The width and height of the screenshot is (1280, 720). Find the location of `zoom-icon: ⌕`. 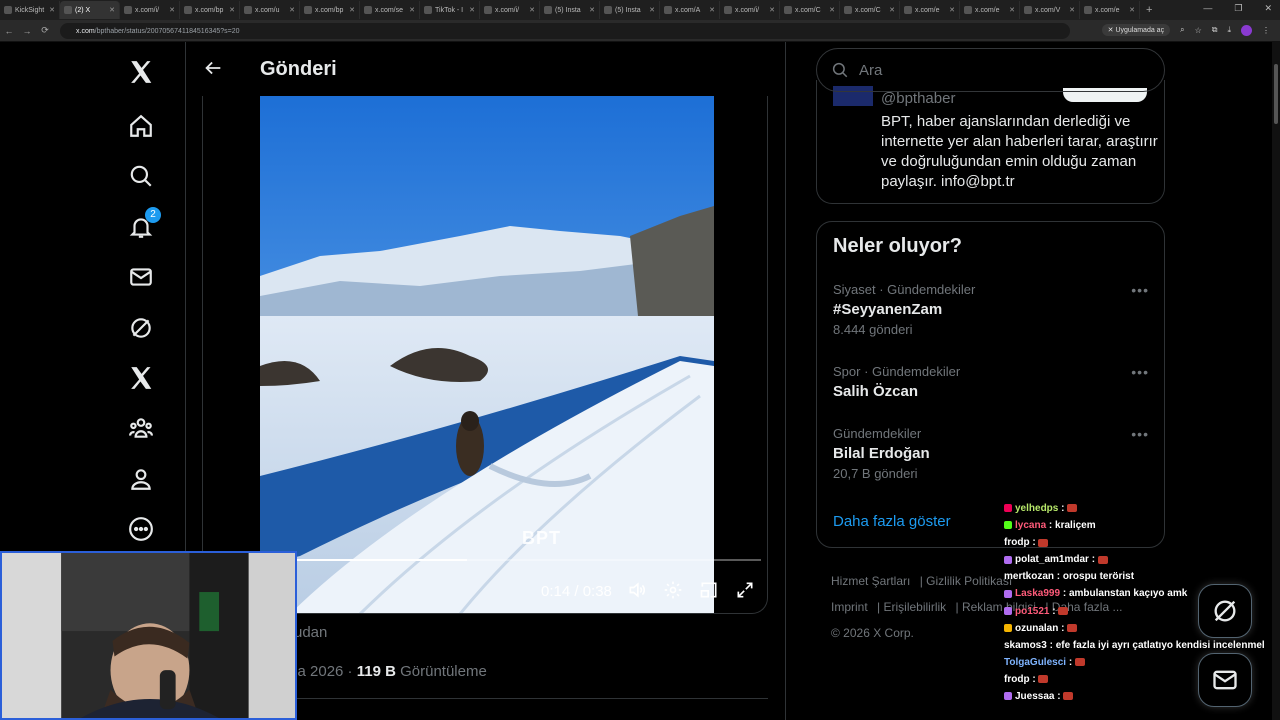

zoom-icon: ⌕ is located at coordinates (1182, 30).